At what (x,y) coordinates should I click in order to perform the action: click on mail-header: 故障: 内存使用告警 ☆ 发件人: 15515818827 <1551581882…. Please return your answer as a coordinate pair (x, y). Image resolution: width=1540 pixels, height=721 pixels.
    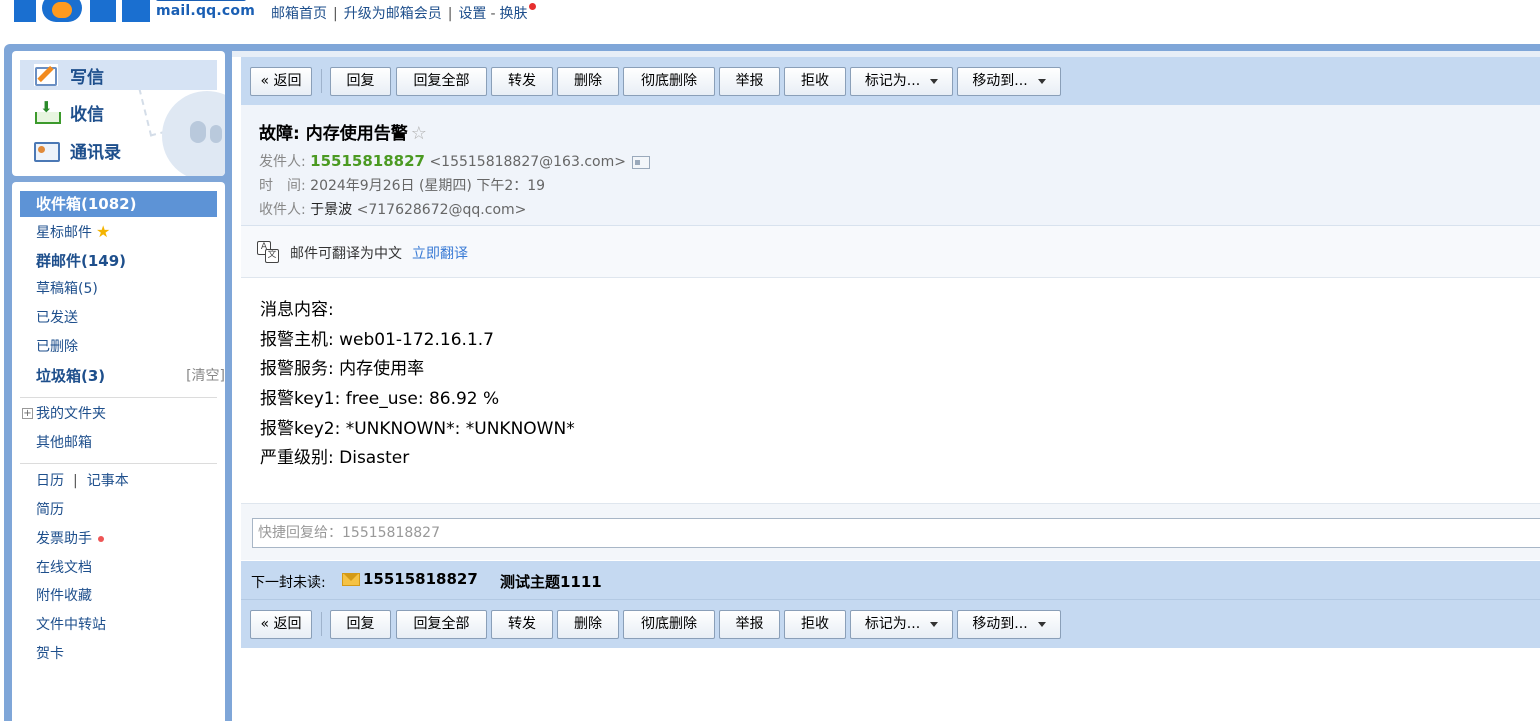
    Looking at the image, I should click on (890, 165).